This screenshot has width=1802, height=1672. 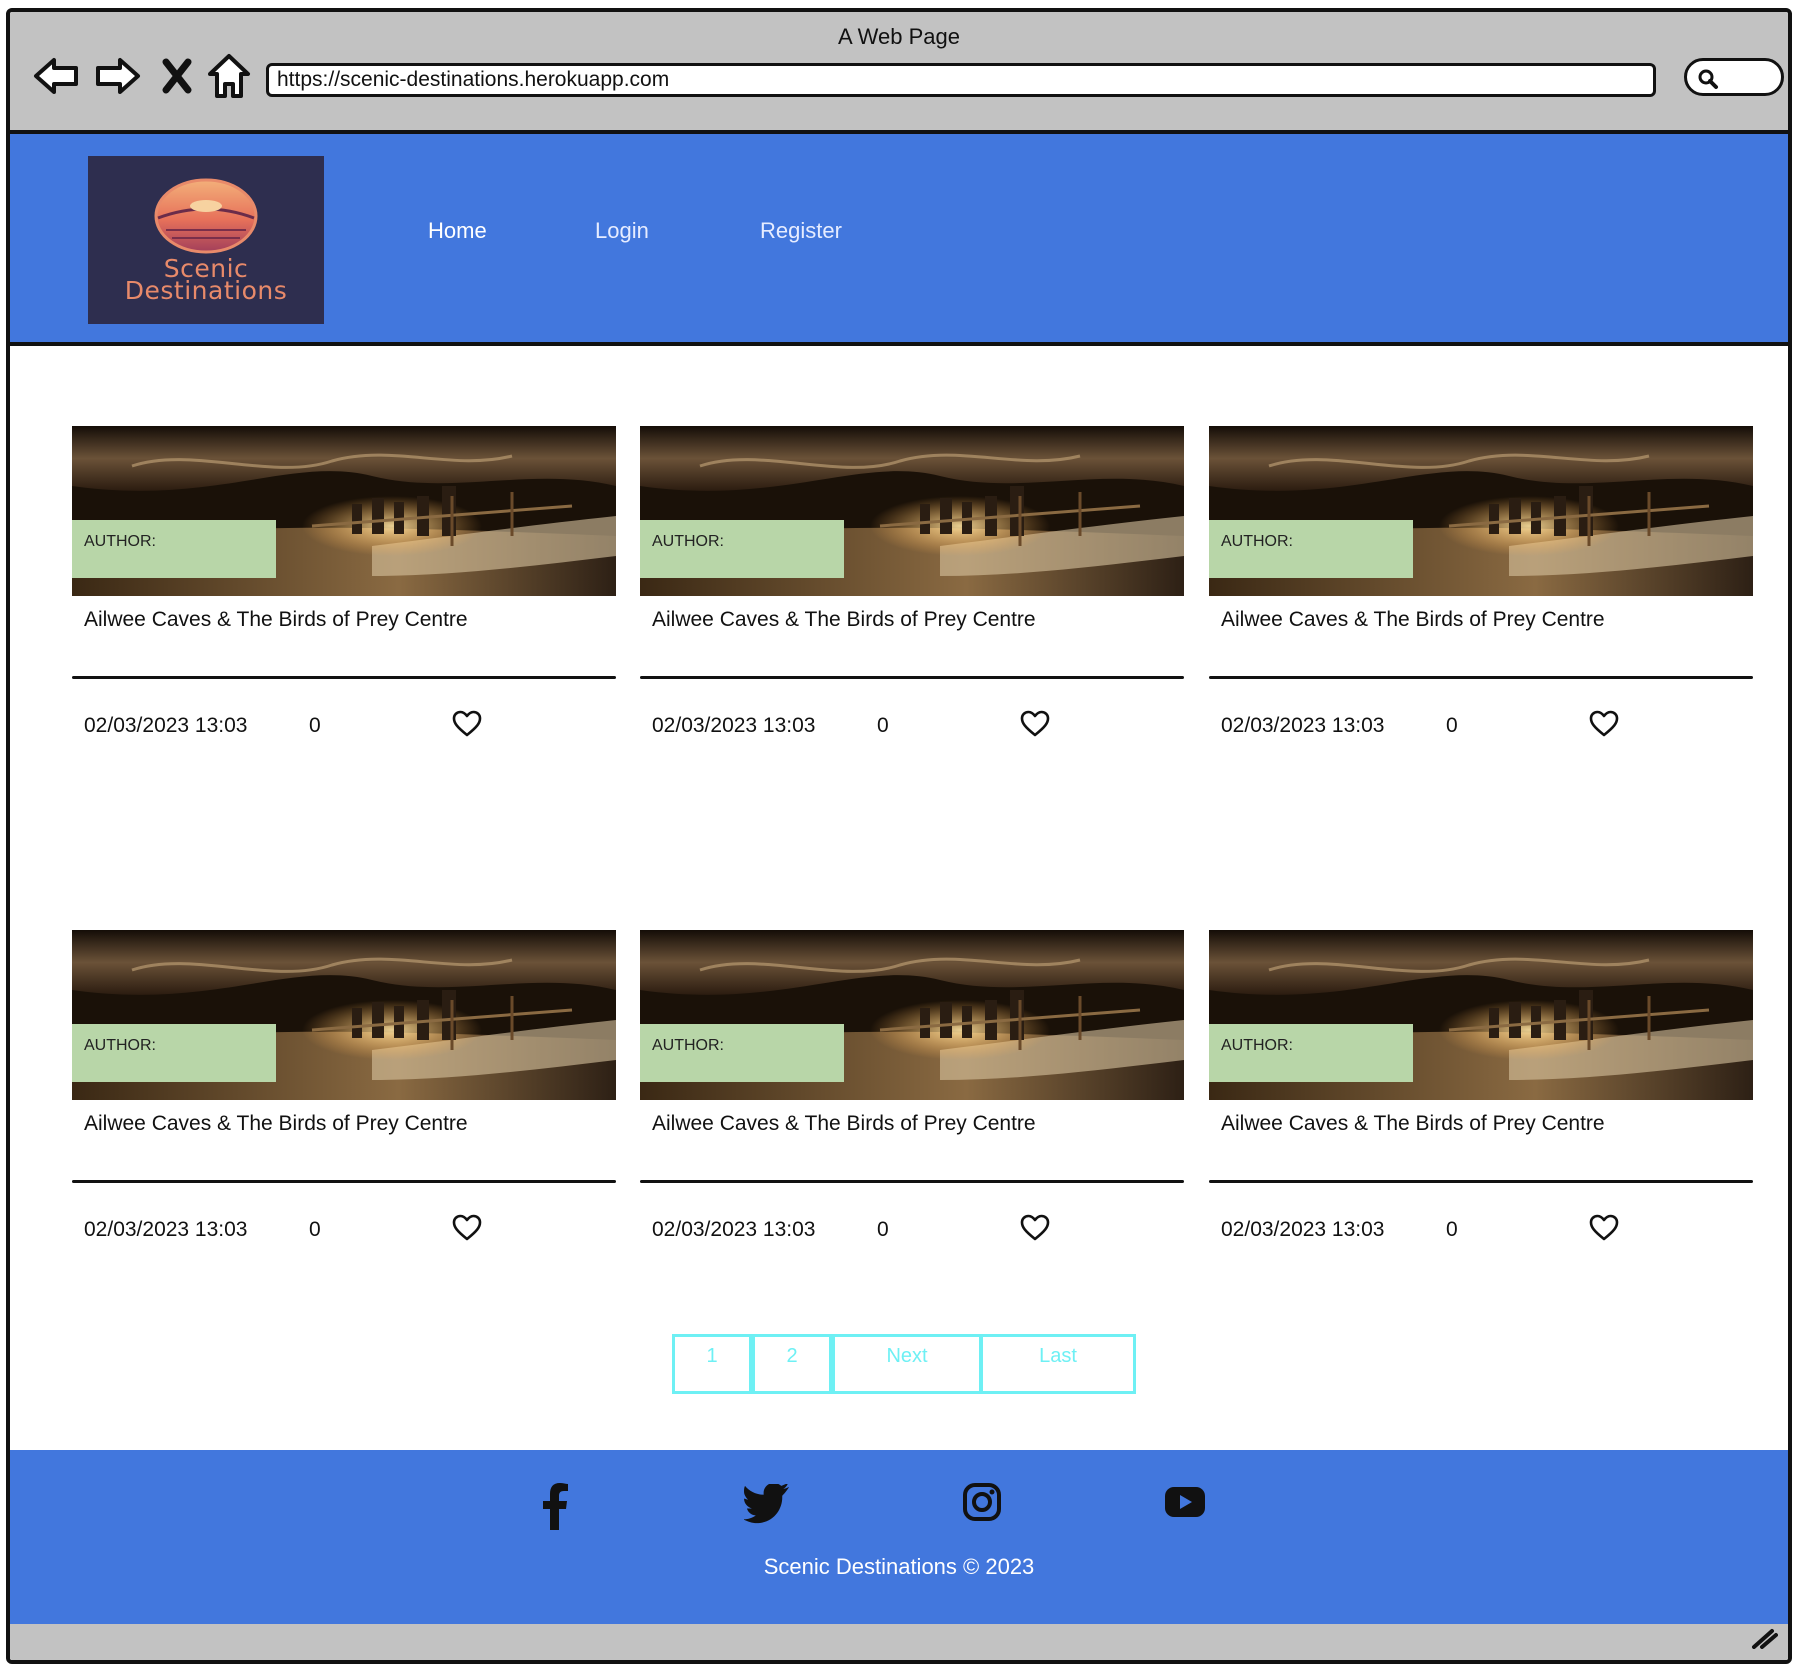 I want to click on resize-grip-icon, so click(x=1764, y=1639).